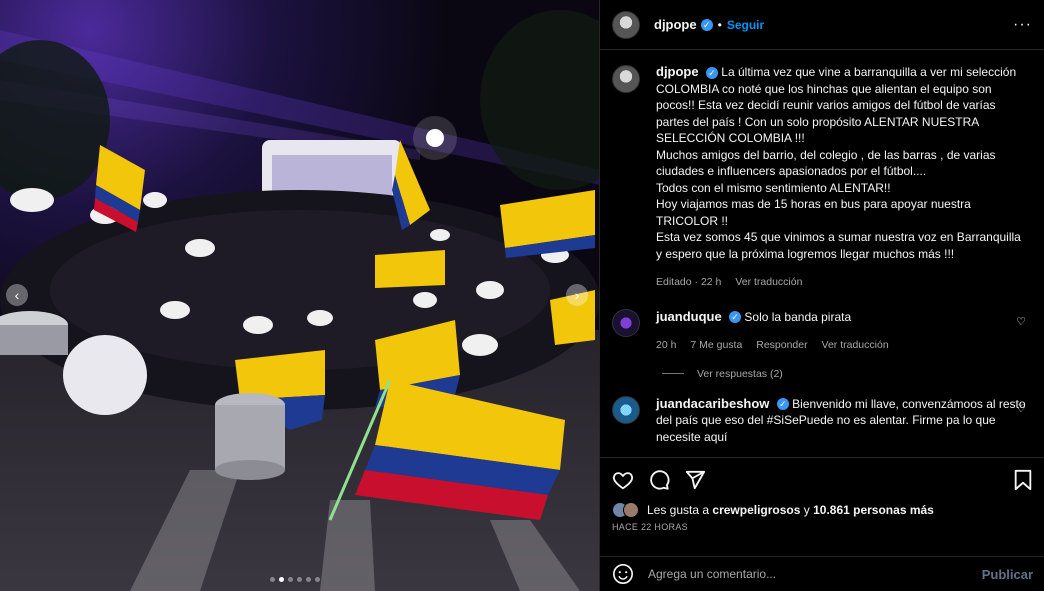  Describe the element at coordinates (756, 510) in the screenshot. I see `likes-first-user: crewpeligrosos` at that location.